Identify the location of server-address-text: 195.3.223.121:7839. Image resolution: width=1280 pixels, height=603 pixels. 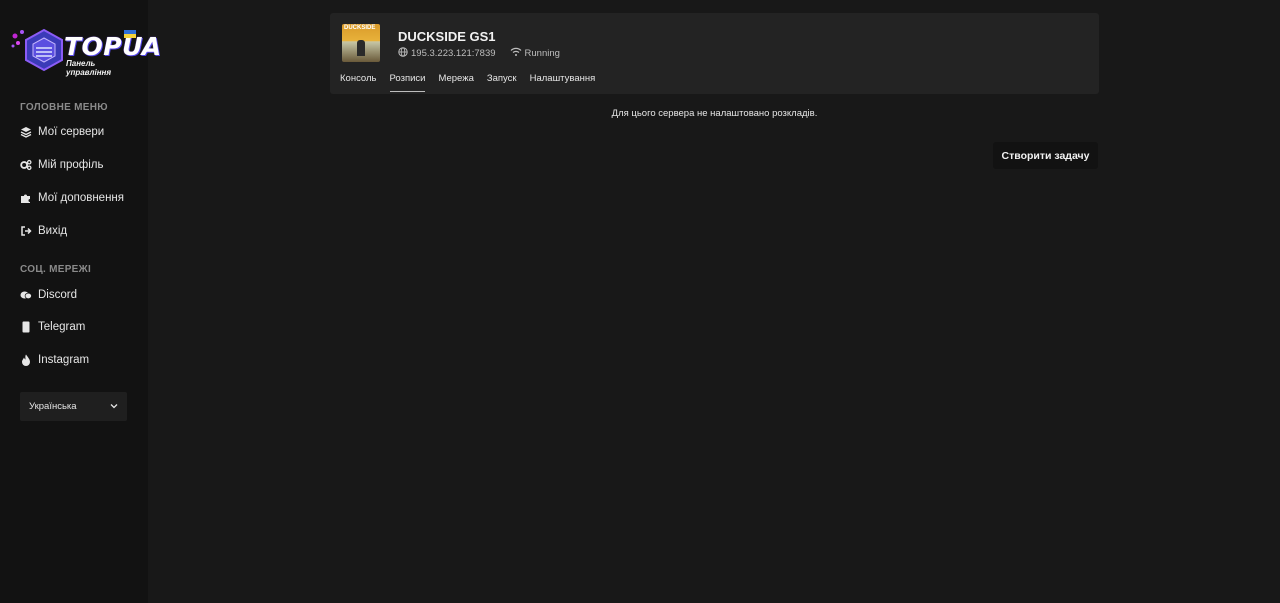
(453, 53).